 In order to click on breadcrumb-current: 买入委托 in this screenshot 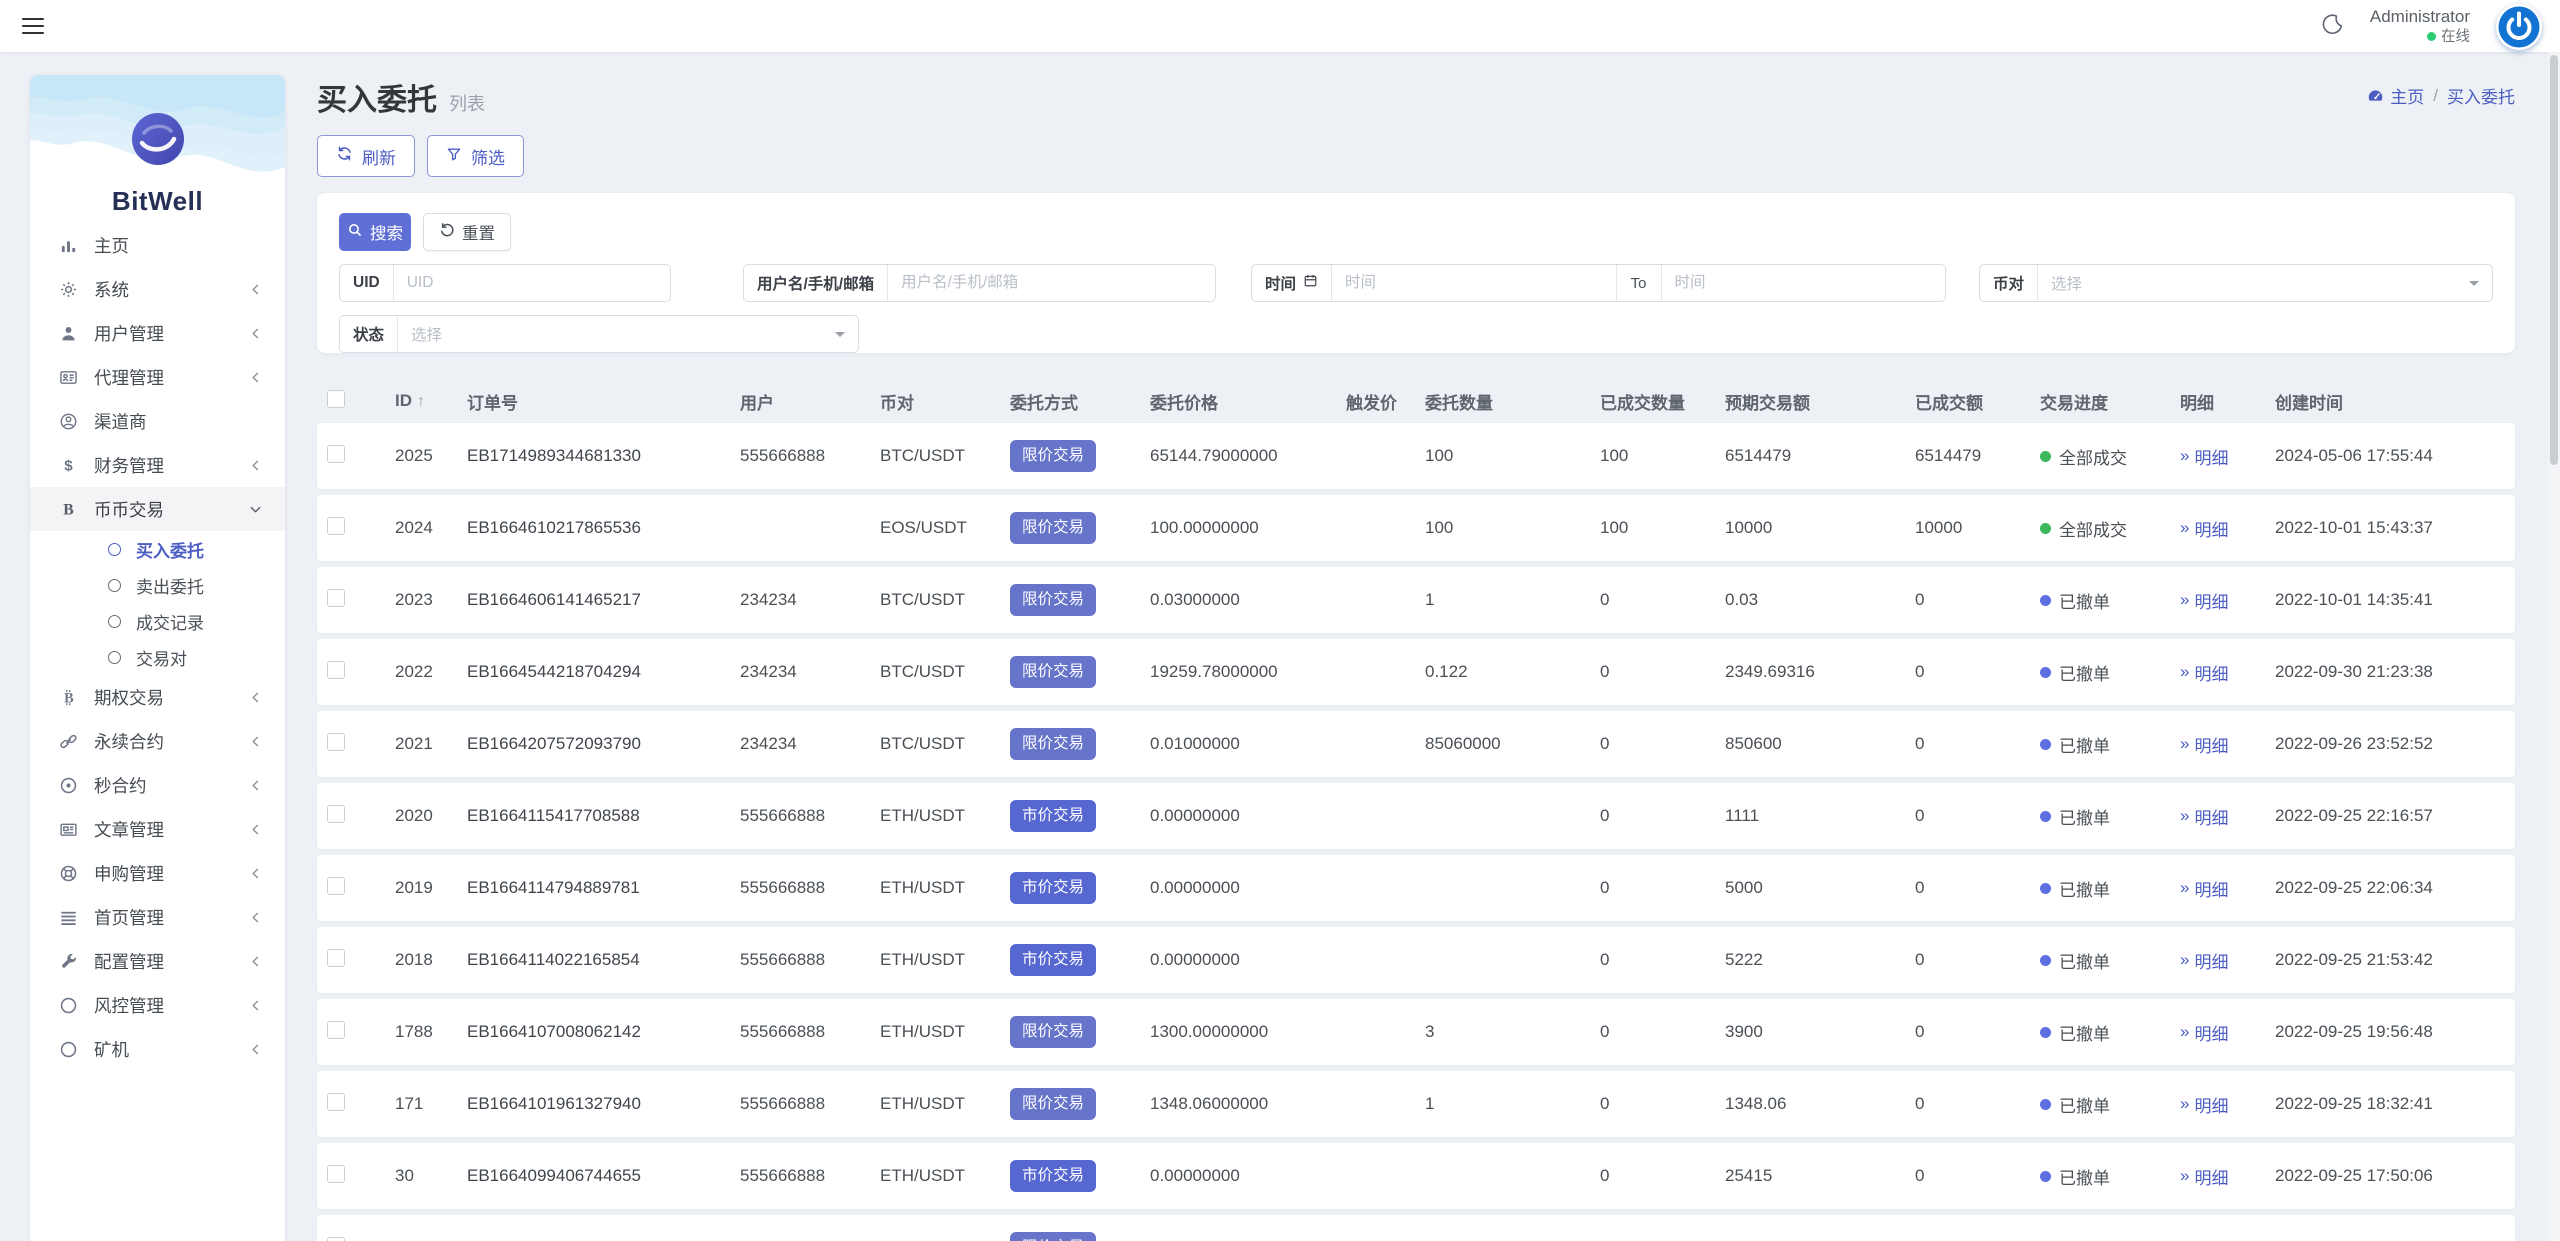, I will do `click(2481, 95)`.